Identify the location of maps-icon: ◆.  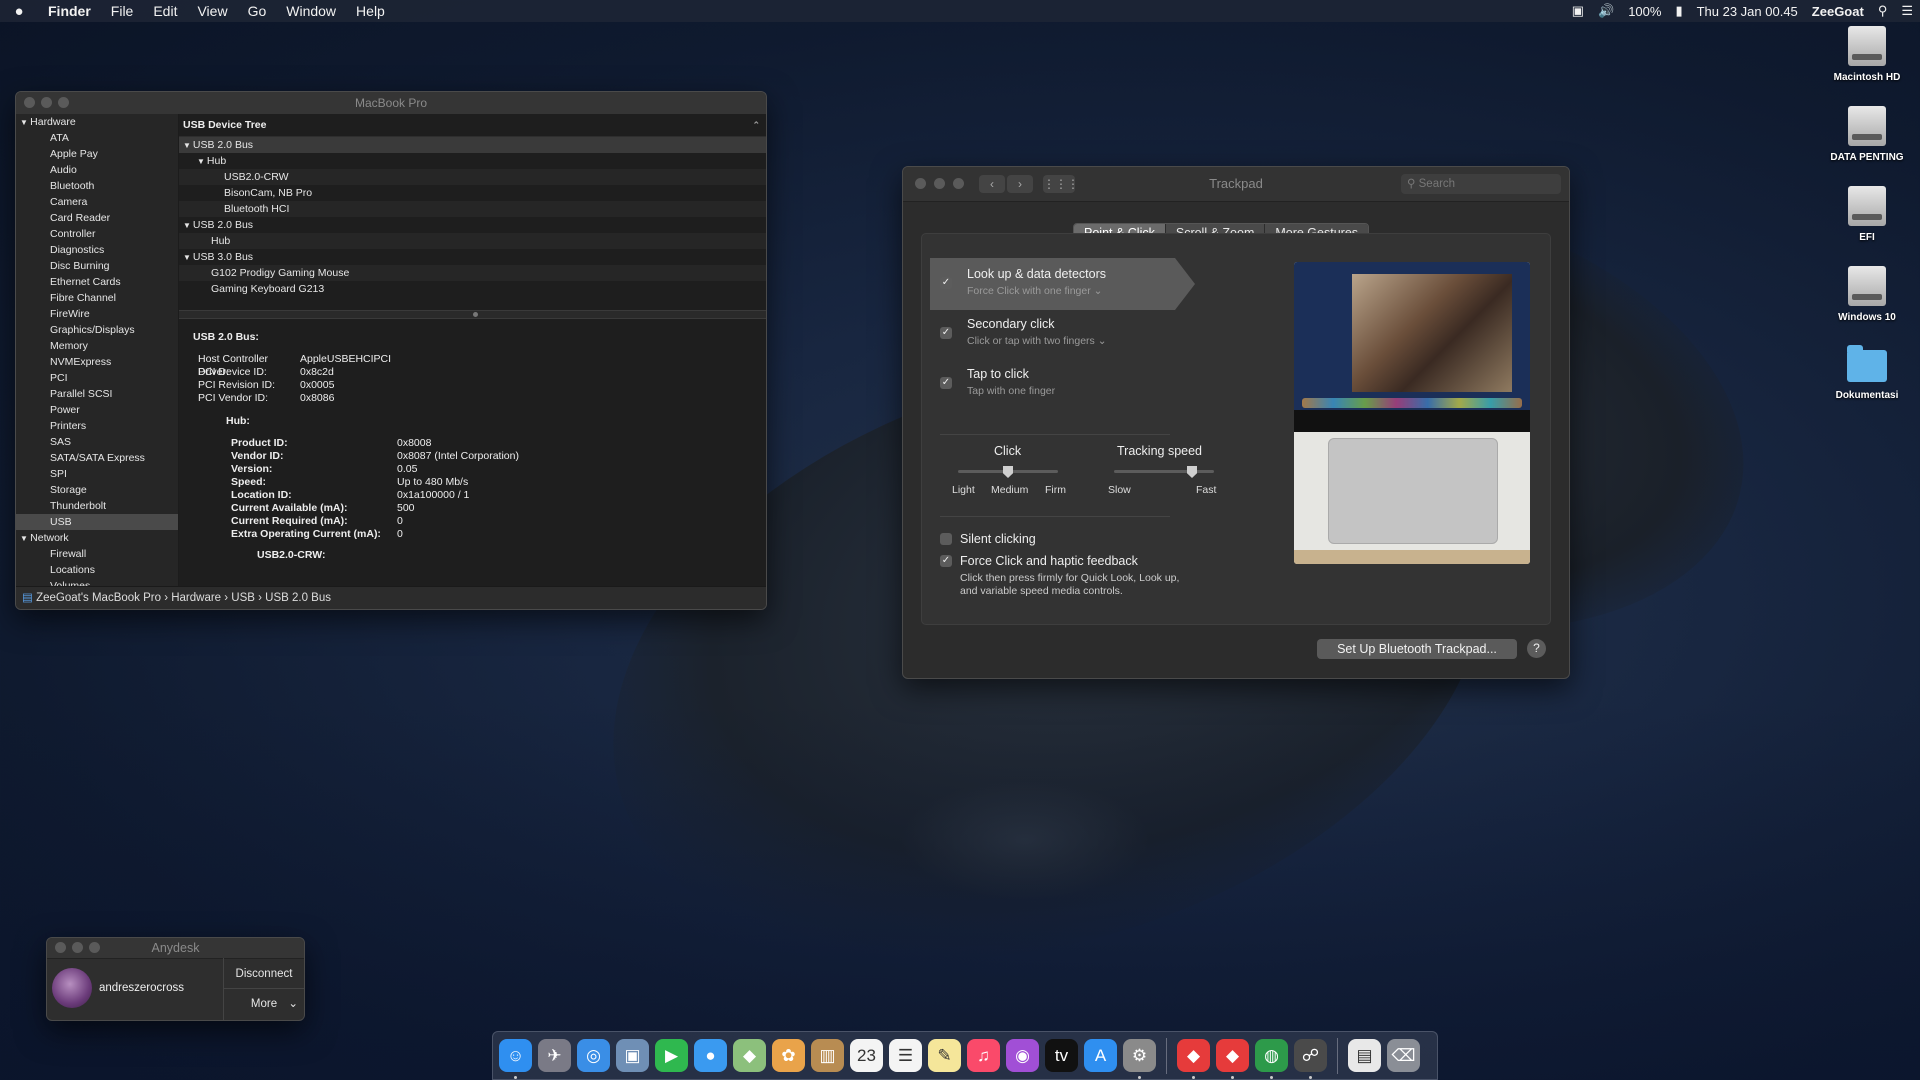
(749, 1055).